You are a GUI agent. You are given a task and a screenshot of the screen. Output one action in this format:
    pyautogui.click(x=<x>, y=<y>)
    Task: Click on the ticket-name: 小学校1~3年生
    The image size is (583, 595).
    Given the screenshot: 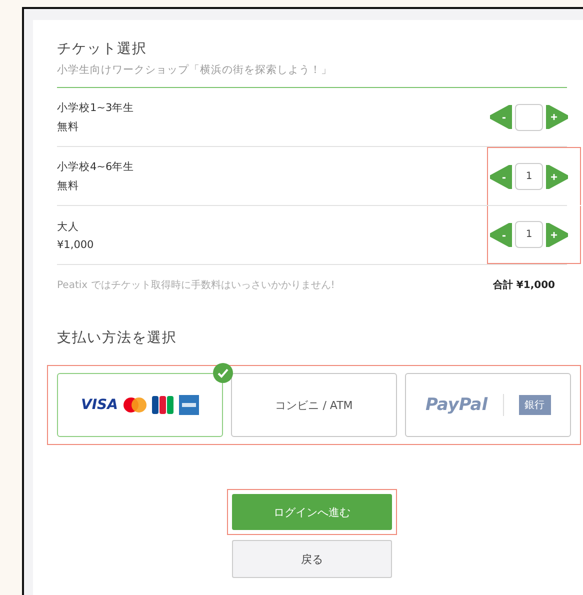 What is the action you would take?
    pyautogui.click(x=96, y=107)
    